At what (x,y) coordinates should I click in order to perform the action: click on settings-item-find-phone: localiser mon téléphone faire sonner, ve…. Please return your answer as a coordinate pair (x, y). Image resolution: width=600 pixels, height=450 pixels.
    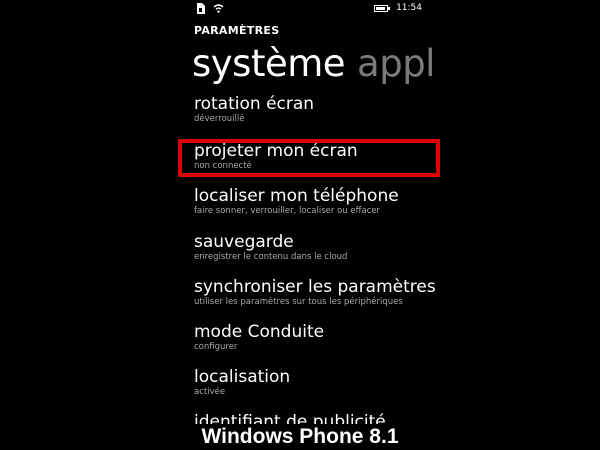
    Looking at the image, I should click on (314, 201).